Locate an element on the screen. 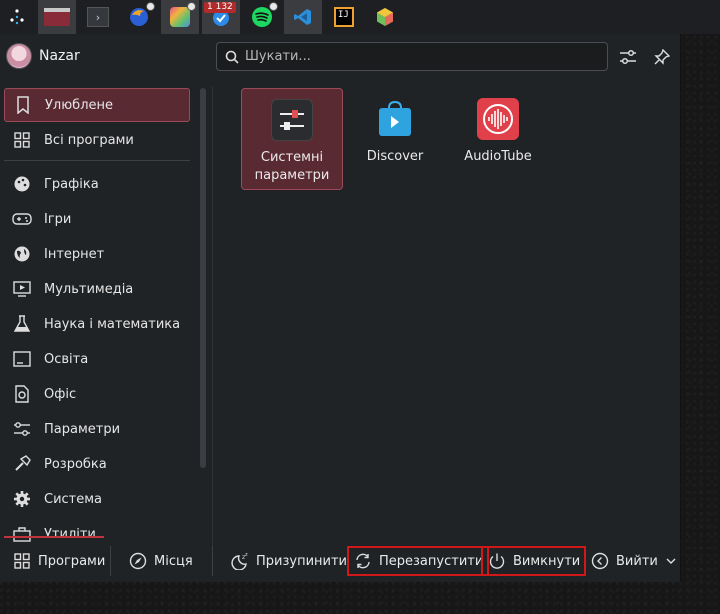 This screenshot has height=614, width=720. tab-programs-label: Програми is located at coordinates (72, 561).